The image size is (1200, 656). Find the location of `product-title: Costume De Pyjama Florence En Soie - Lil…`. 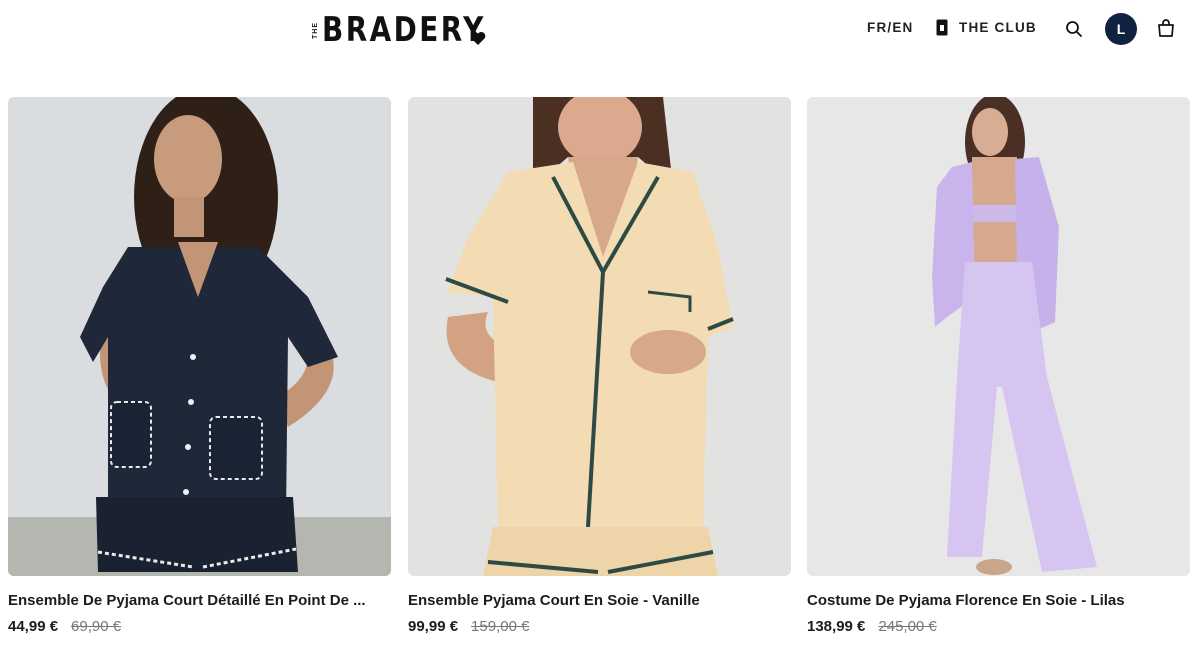

product-title: Costume De Pyjama Florence En Soie - Lil… is located at coordinates (998, 600).